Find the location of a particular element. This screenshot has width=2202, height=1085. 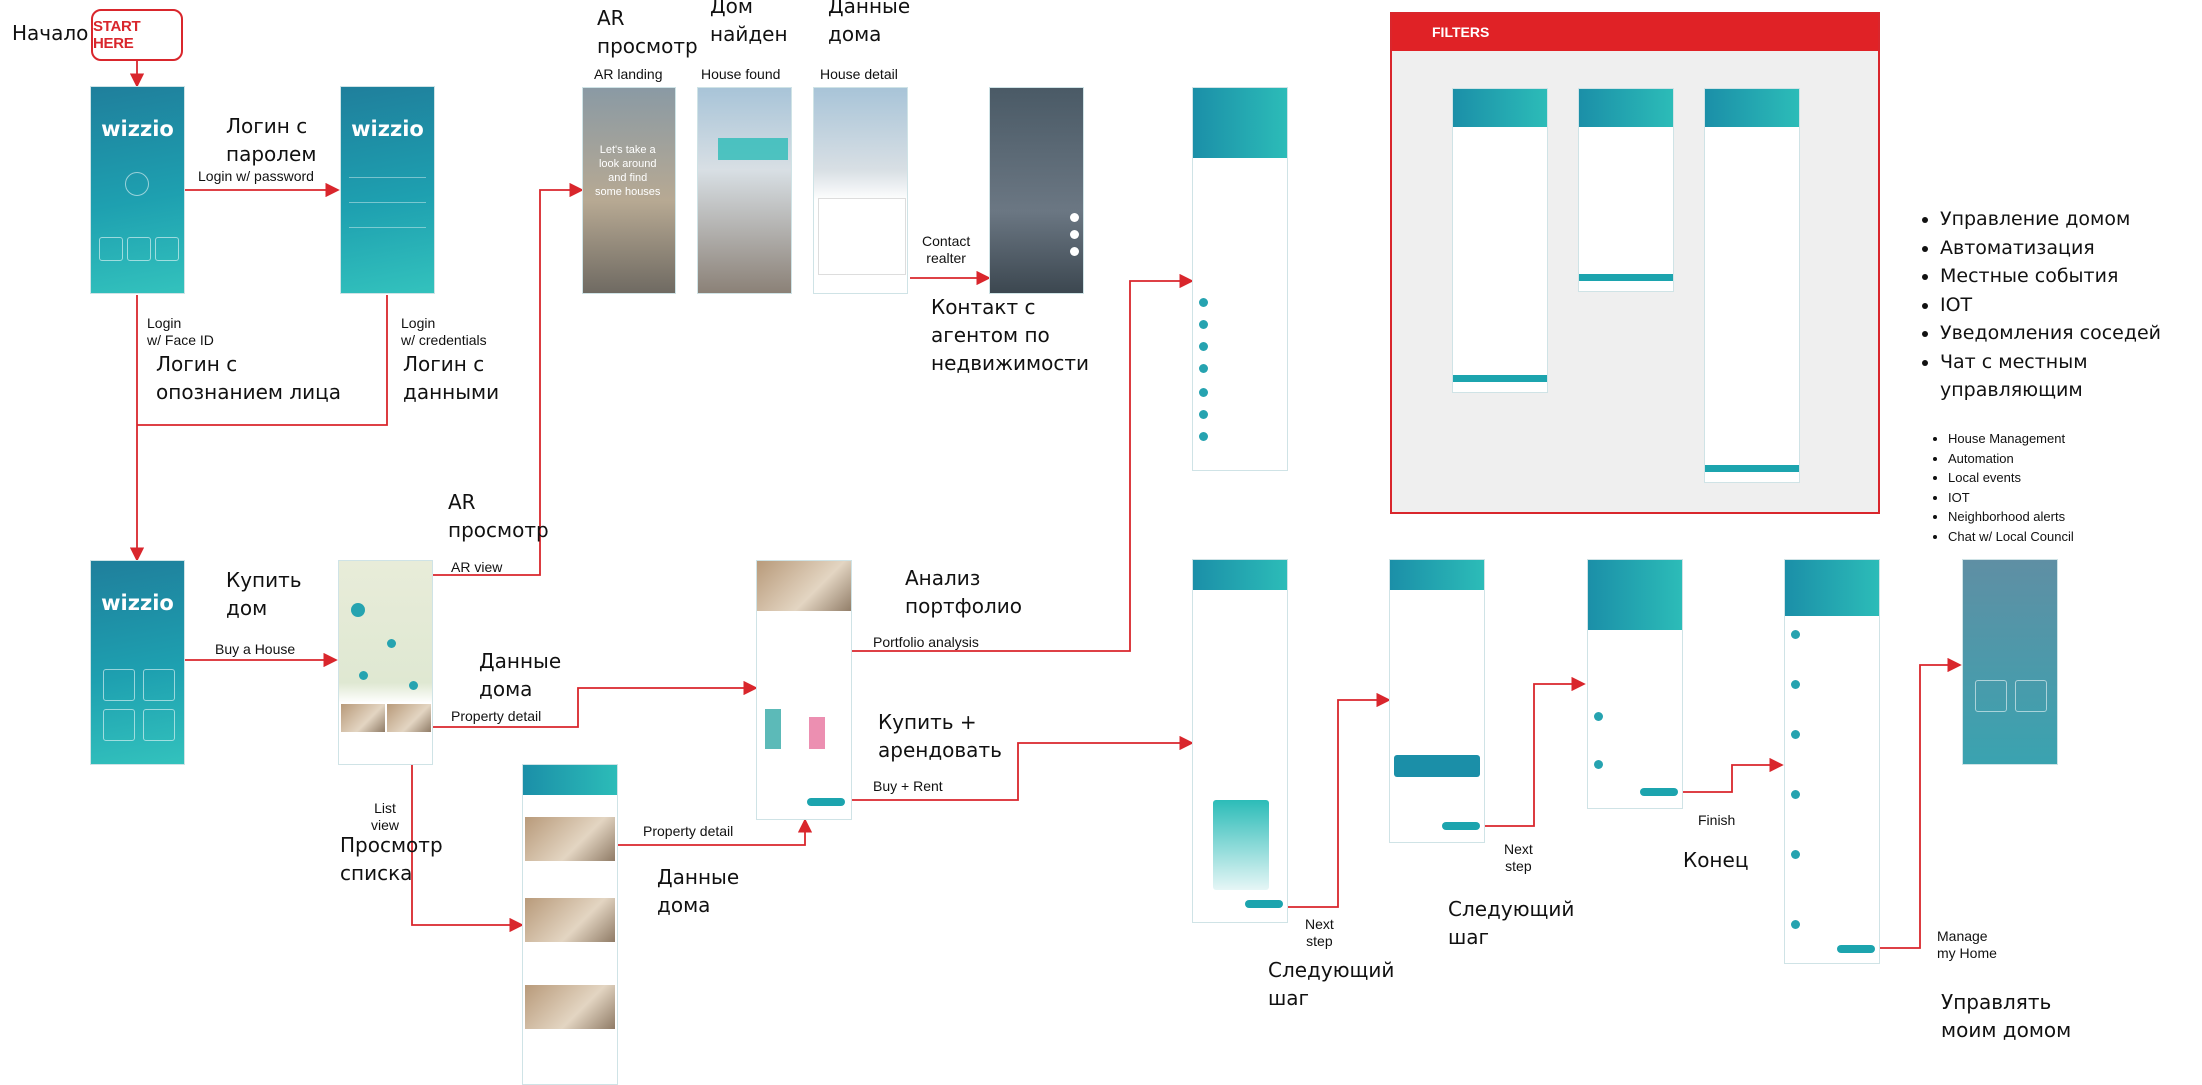

property-detail-screen is located at coordinates (804, 690).